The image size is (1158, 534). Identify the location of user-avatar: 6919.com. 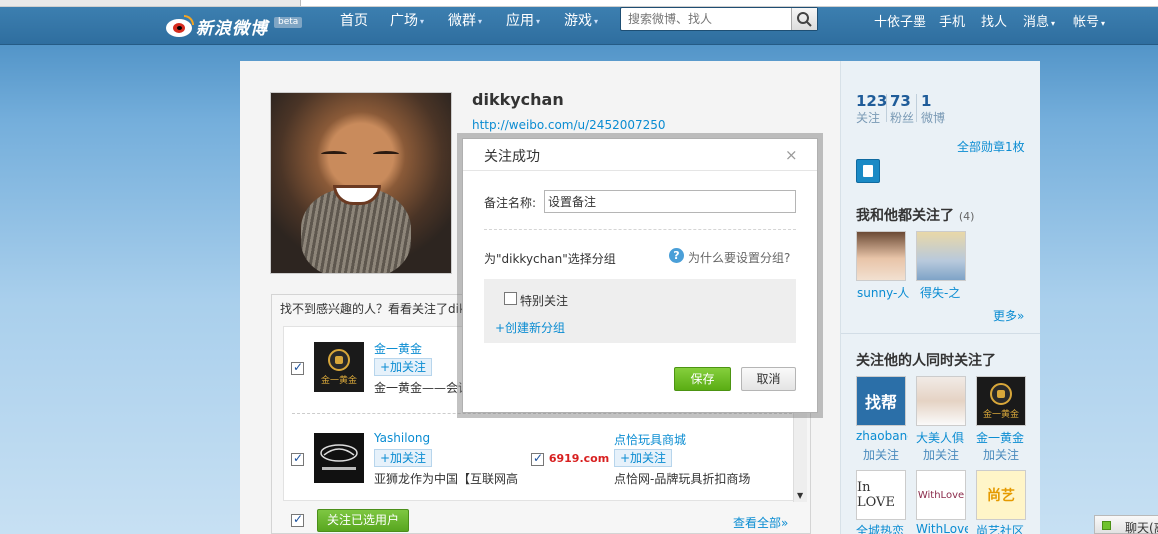
(579, 458).